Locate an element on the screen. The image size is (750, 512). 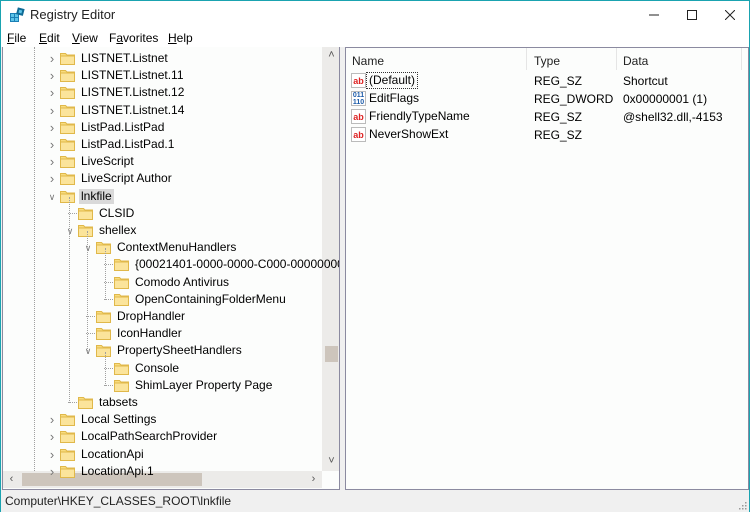
value-row: ab (Default) REG_SZ Shortcut is located at coordinates (547, 81).